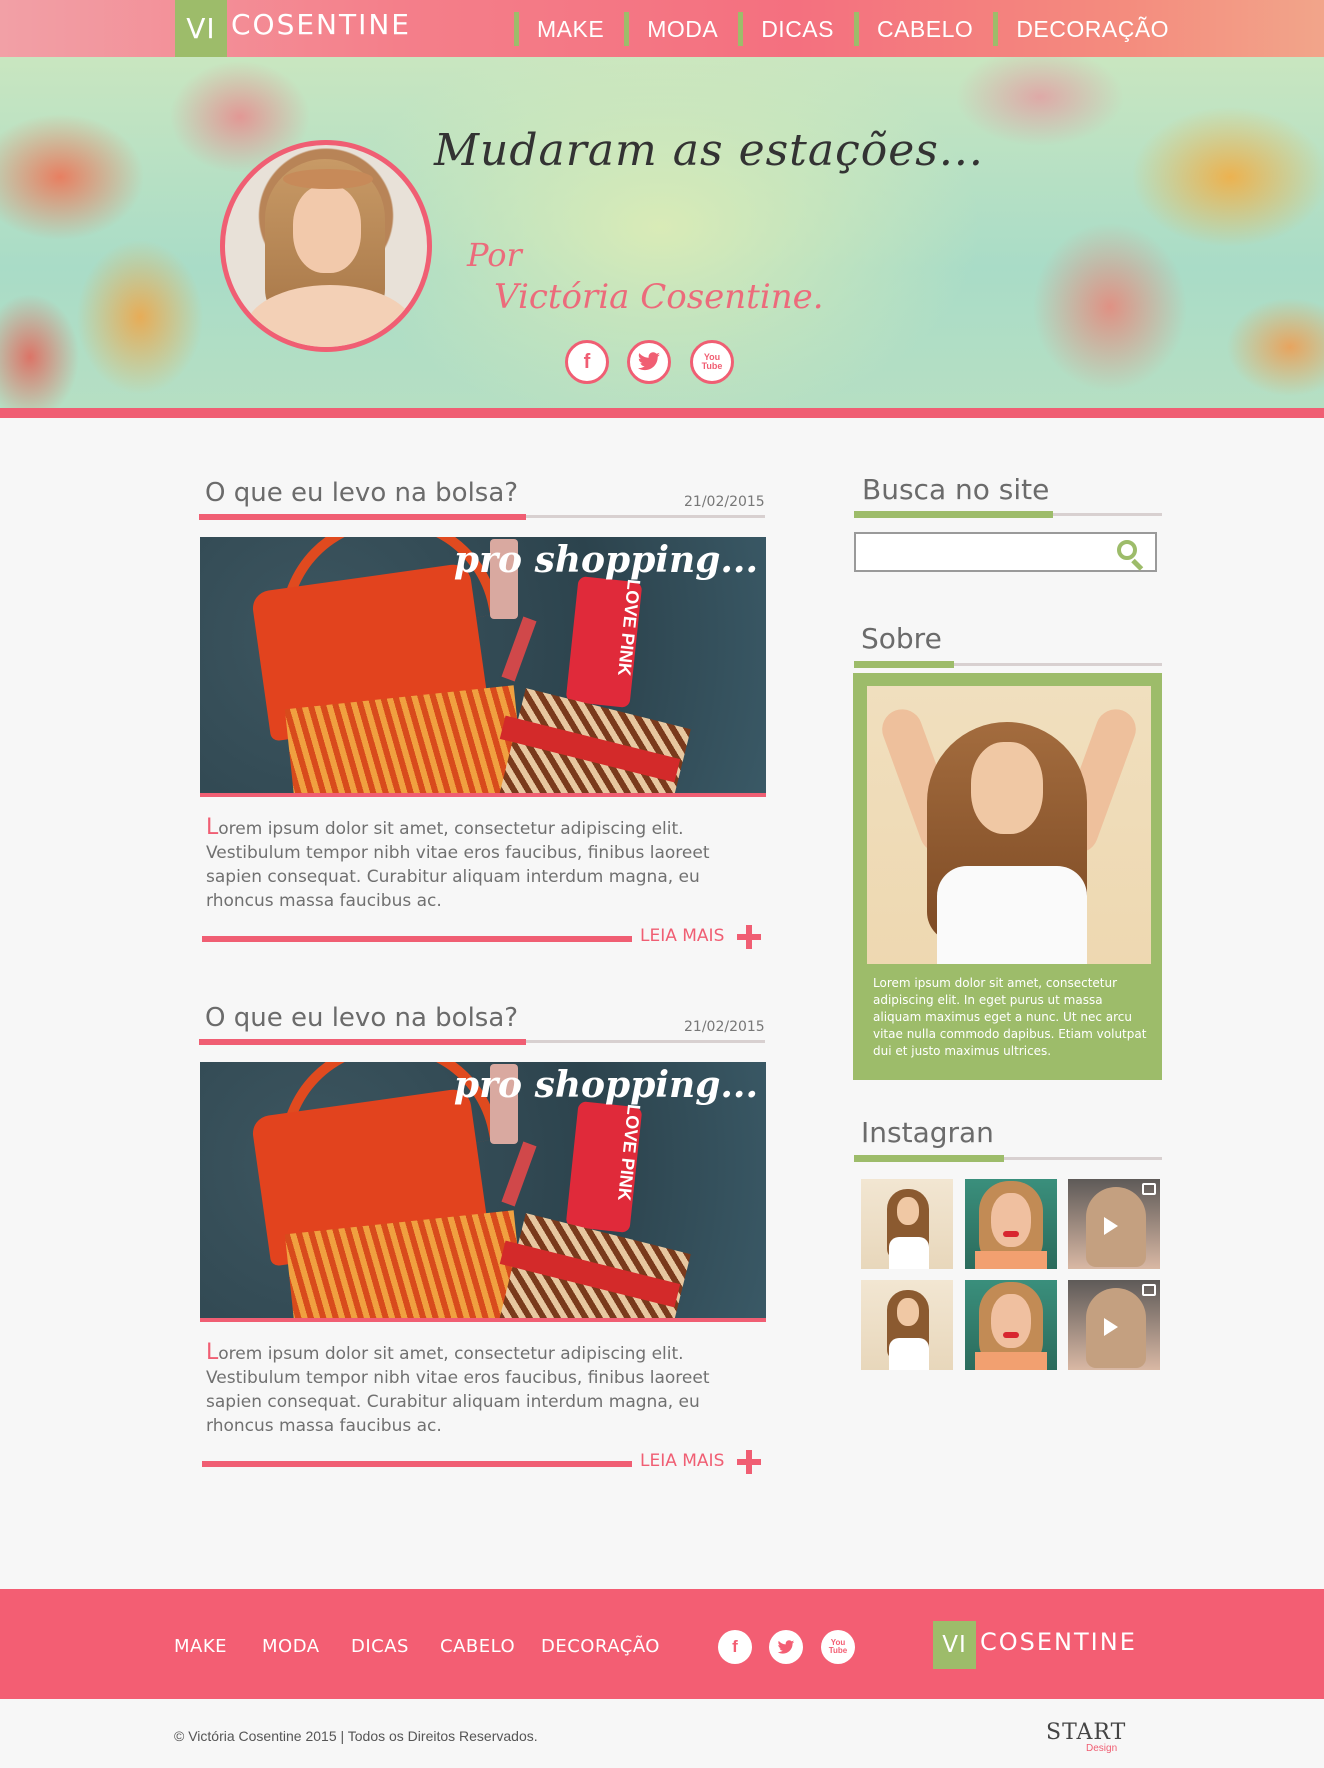 This screenshot has height=1768, width=1324. Describe the element at coordinates (681, 29) in the screenshot. I see `nav-moda: MODA` at that location.